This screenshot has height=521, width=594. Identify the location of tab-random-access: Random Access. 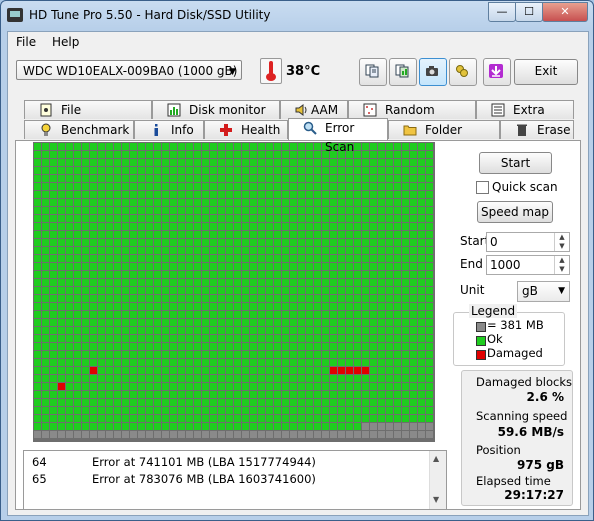
(412, 118).